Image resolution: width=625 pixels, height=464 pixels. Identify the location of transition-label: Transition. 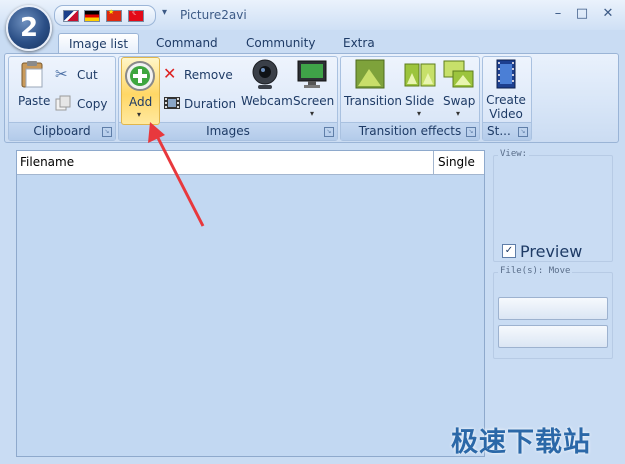
(373, 101).